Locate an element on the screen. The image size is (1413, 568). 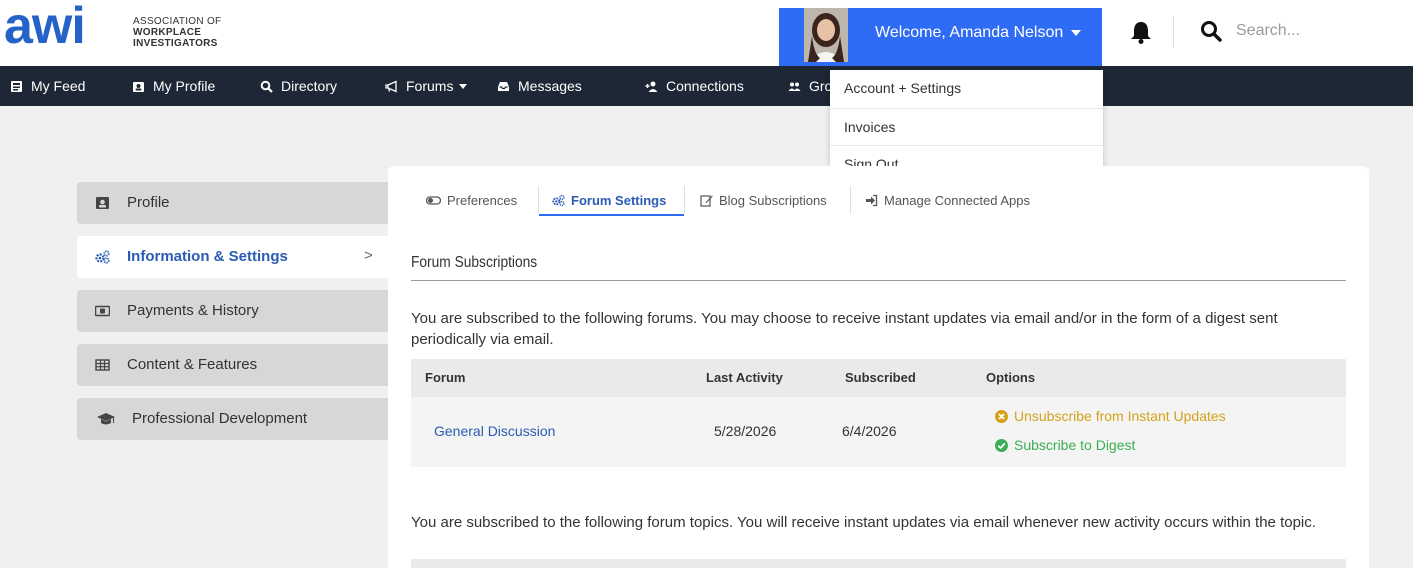
sidebar-item-profile: Profile is located at coordinates (233, 203).